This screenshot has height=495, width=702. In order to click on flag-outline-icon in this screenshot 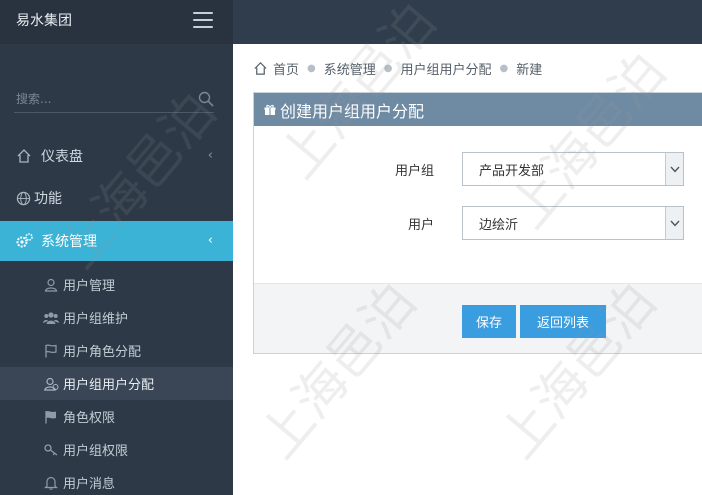, I will do `click(51, 351)`.